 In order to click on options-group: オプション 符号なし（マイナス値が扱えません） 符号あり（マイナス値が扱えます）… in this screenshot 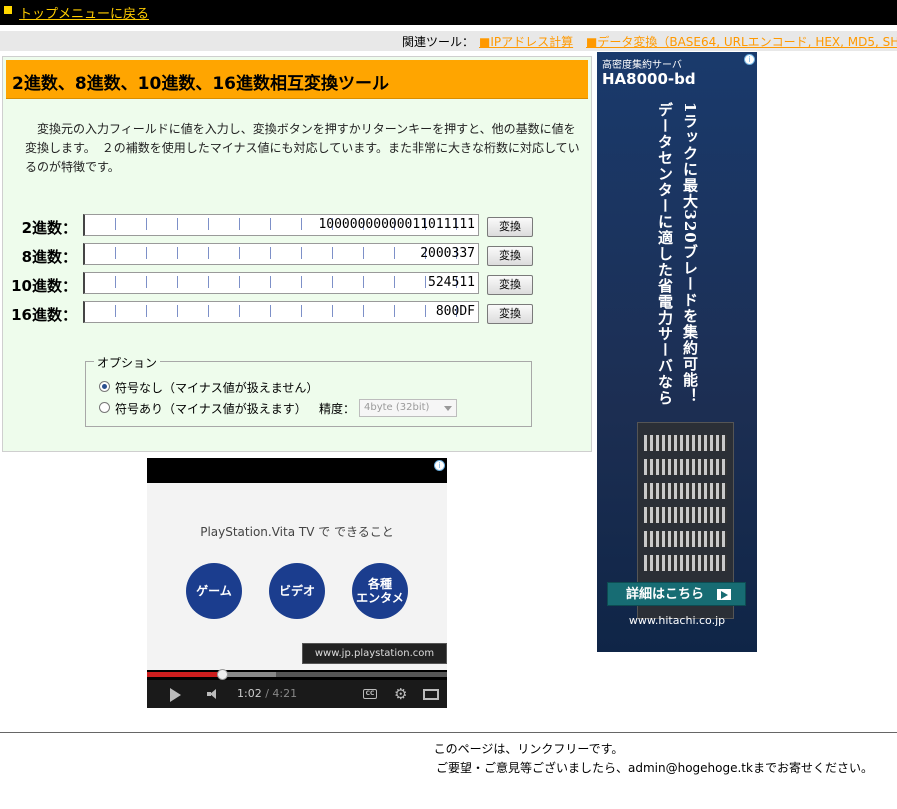, I will do `click(308, 390)`.